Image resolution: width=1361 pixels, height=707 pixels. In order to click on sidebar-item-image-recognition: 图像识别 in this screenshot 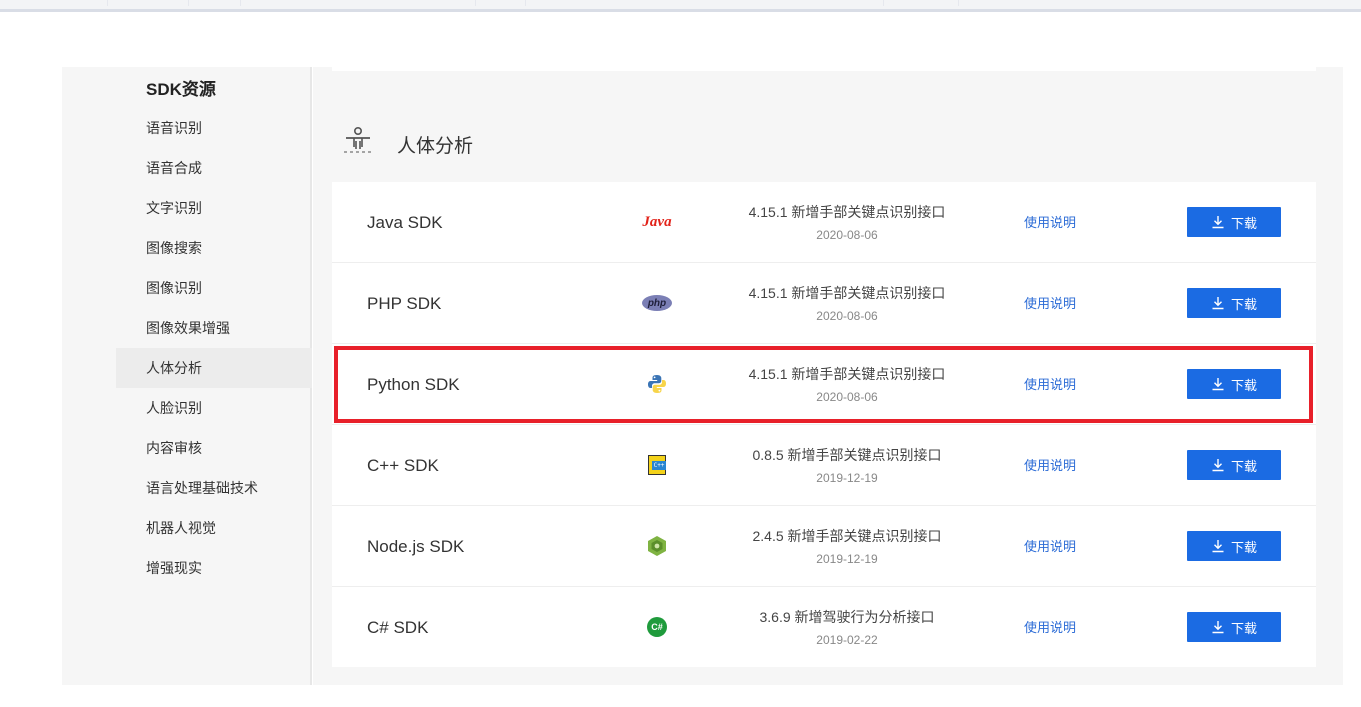, I will do `click(214, 288)`.